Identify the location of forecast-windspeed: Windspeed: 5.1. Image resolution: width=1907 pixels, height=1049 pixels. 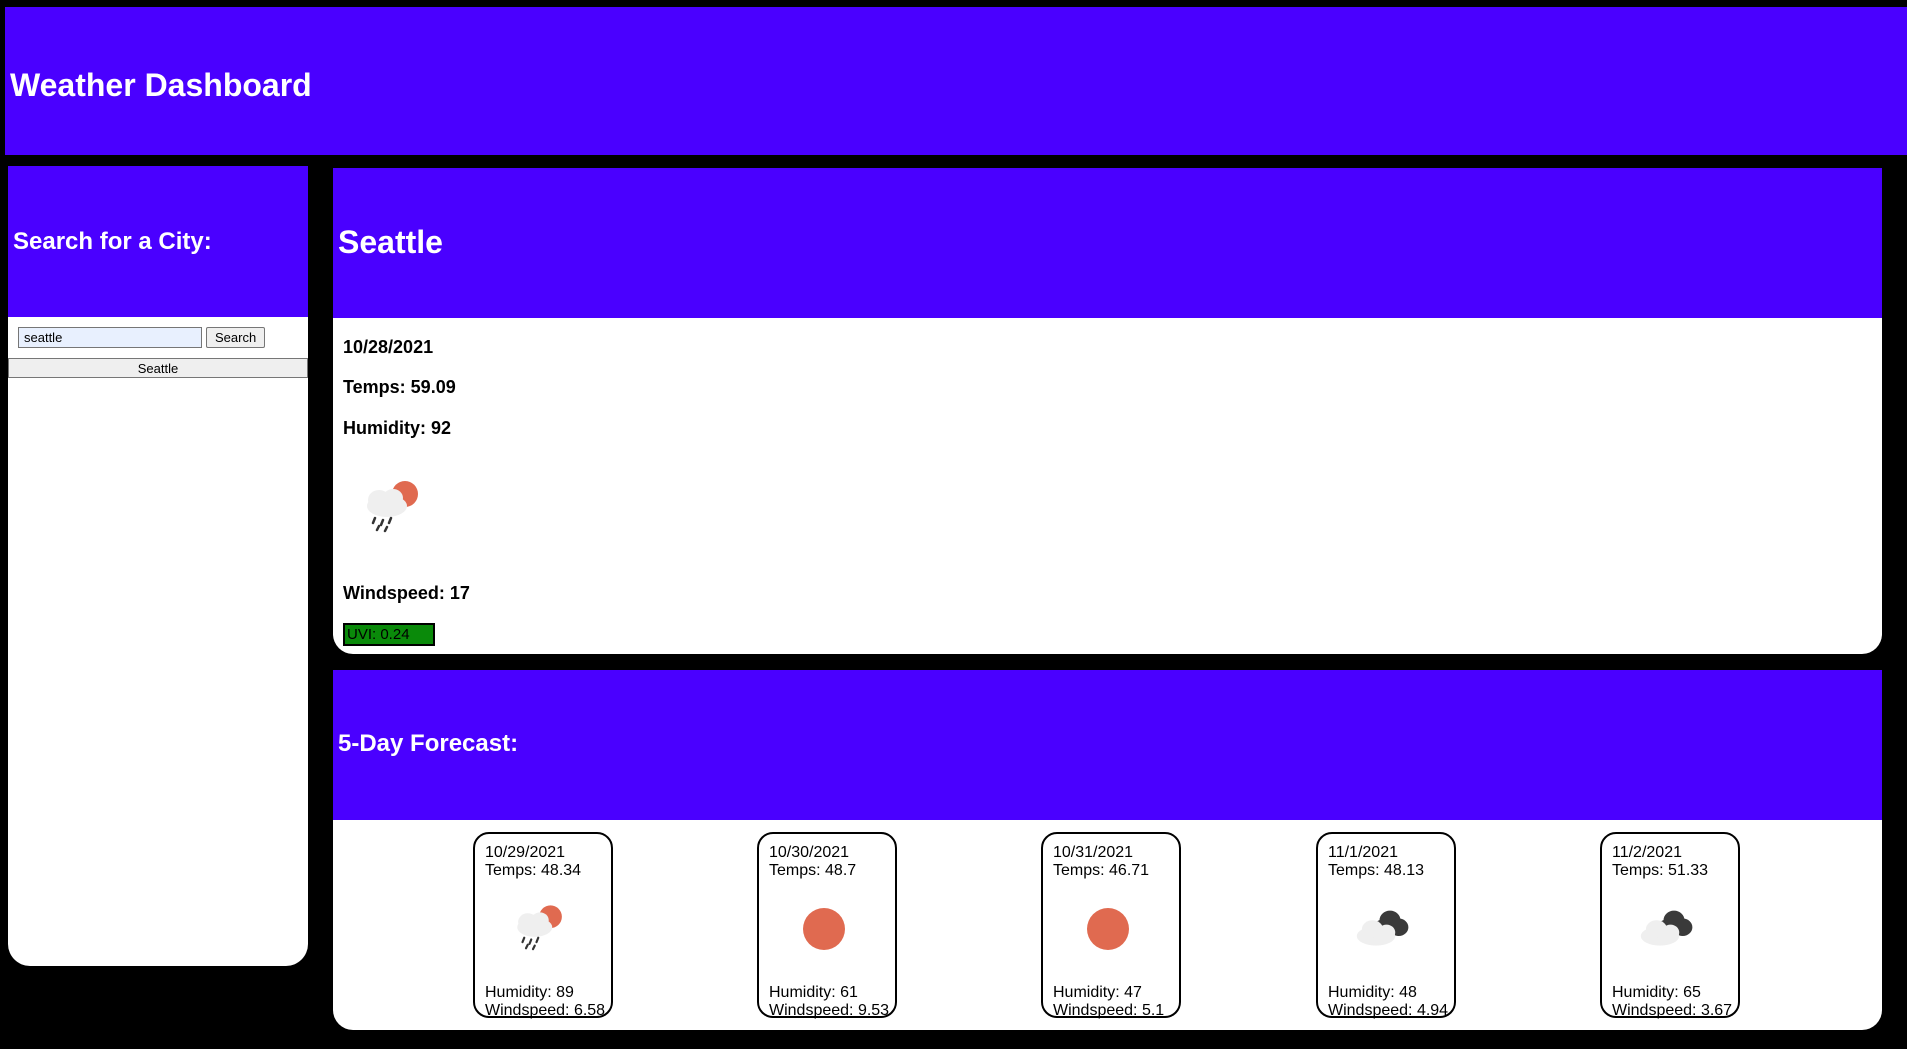
(1109, 1010).